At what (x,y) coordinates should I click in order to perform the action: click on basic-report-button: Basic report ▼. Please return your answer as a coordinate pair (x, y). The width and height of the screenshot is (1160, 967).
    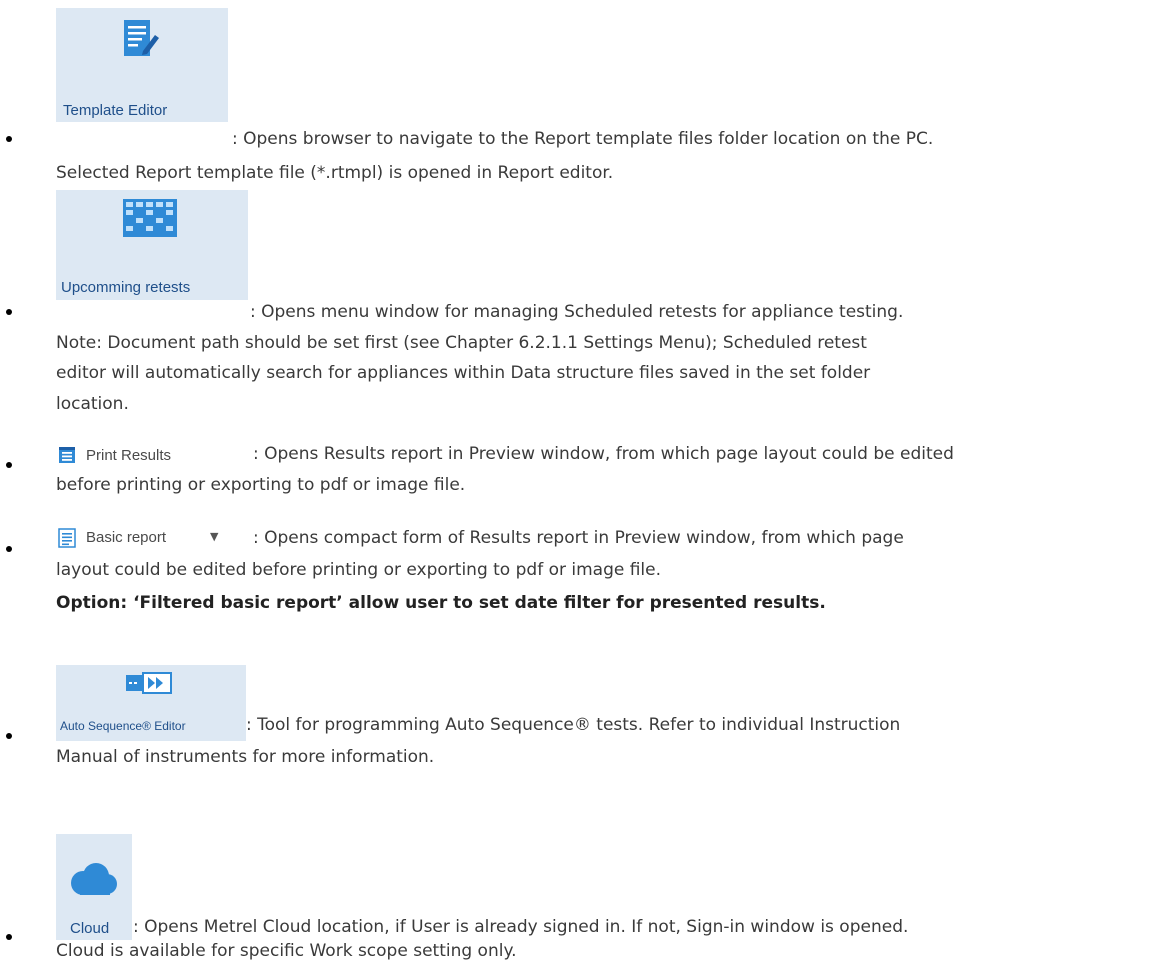
    Looking at the image, I should click on (146, 539).